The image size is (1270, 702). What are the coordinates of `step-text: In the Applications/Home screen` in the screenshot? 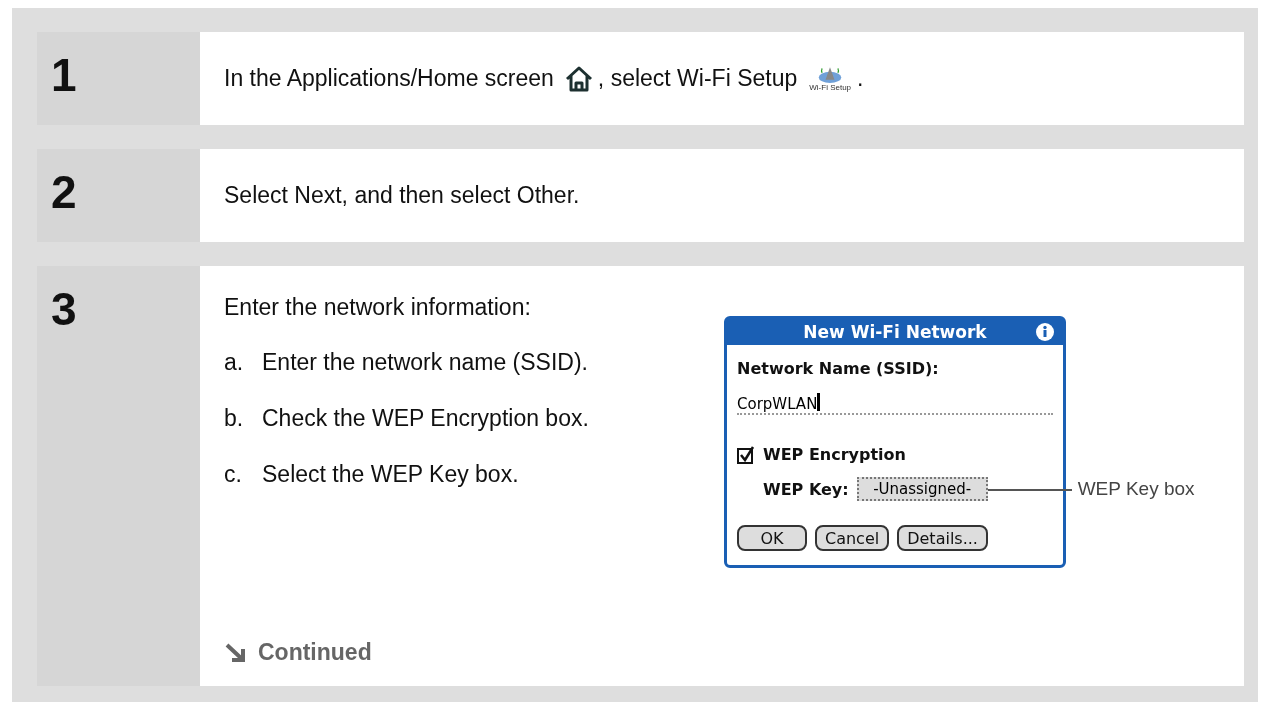 It's located at (389, 78).